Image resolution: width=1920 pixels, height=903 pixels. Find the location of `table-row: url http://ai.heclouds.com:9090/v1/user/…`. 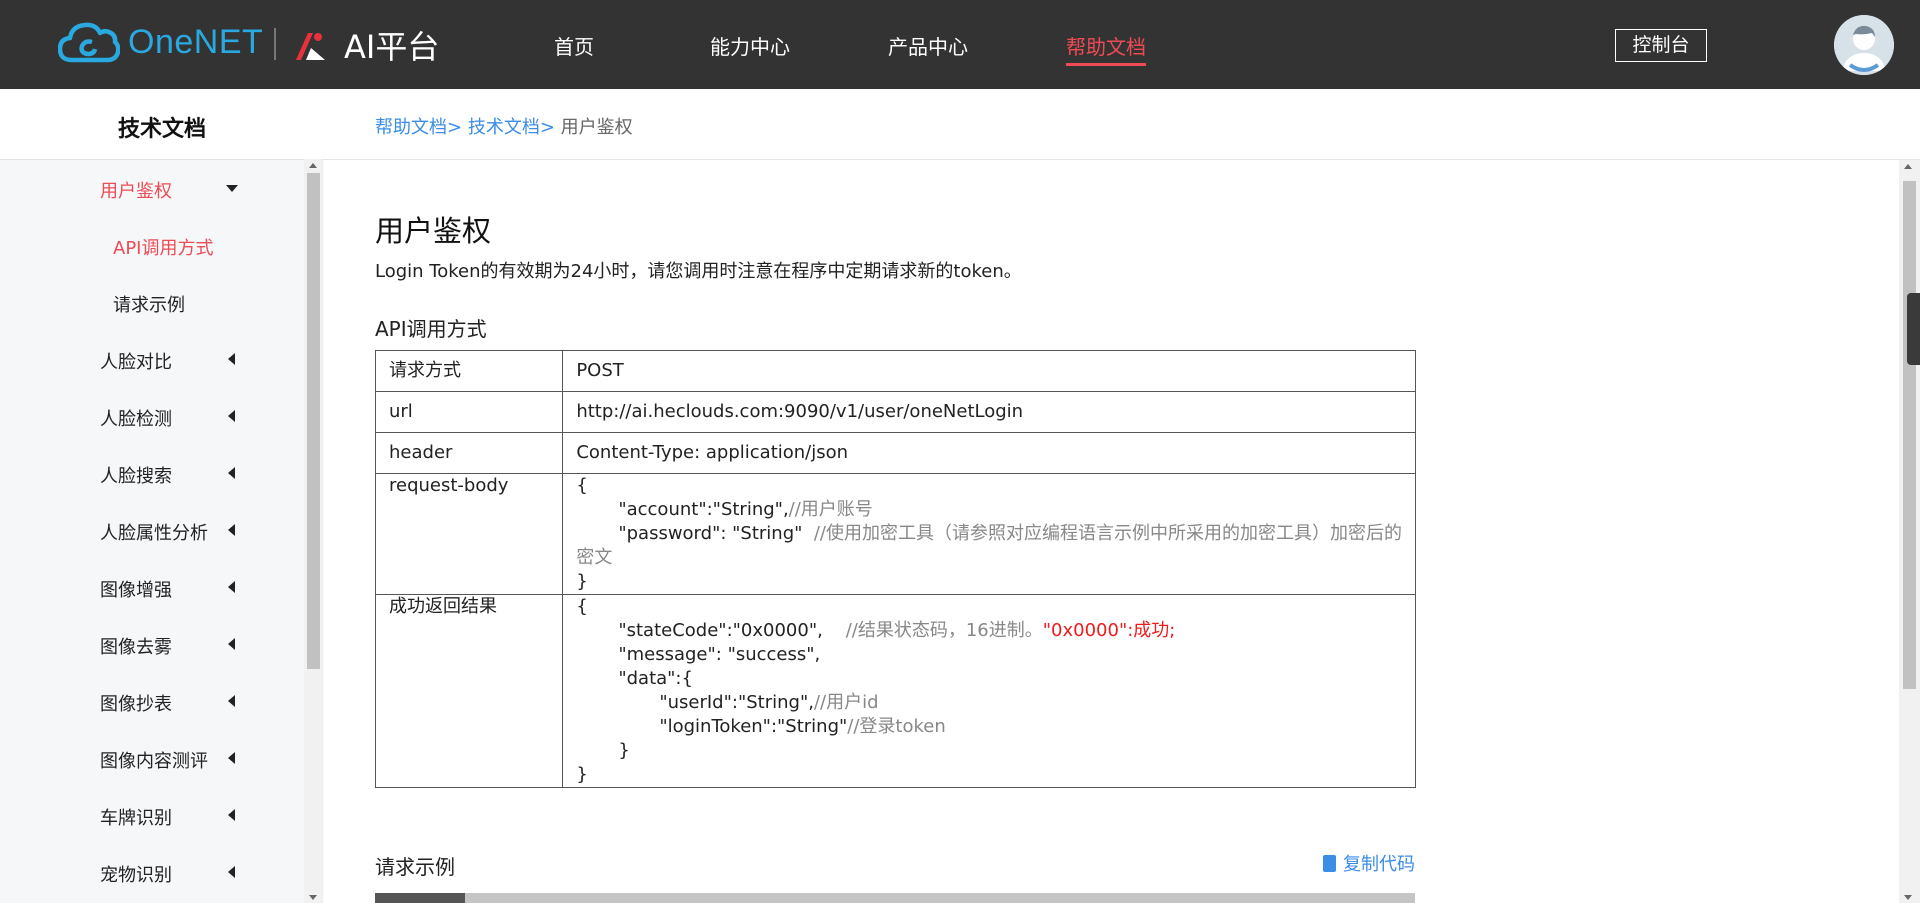

table-row: url http://ai.heclouds.com:9090/v1/user/… is located at coordinates (895, 412).